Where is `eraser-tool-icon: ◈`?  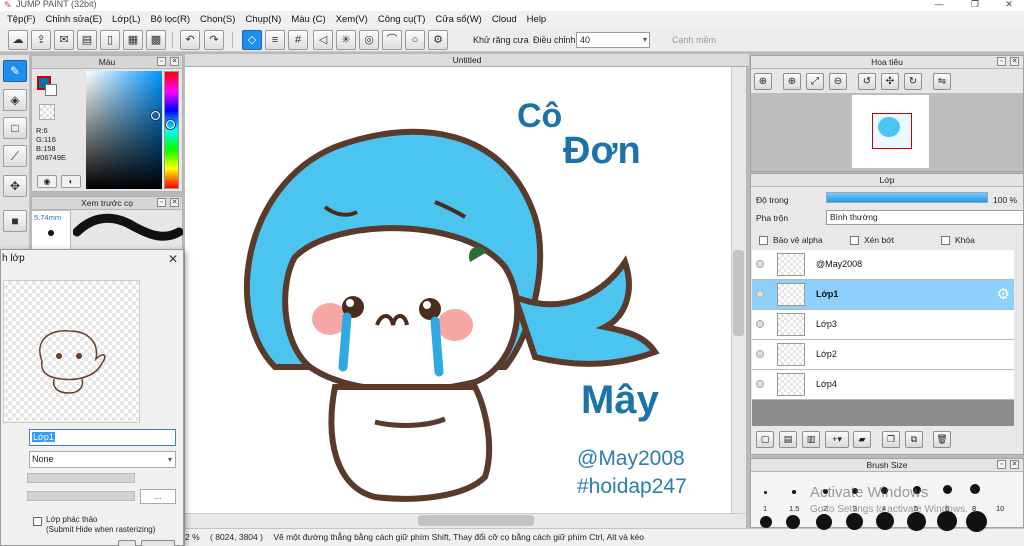 eraser-tool-icon: ◈ is located at coordinates (15, 100).